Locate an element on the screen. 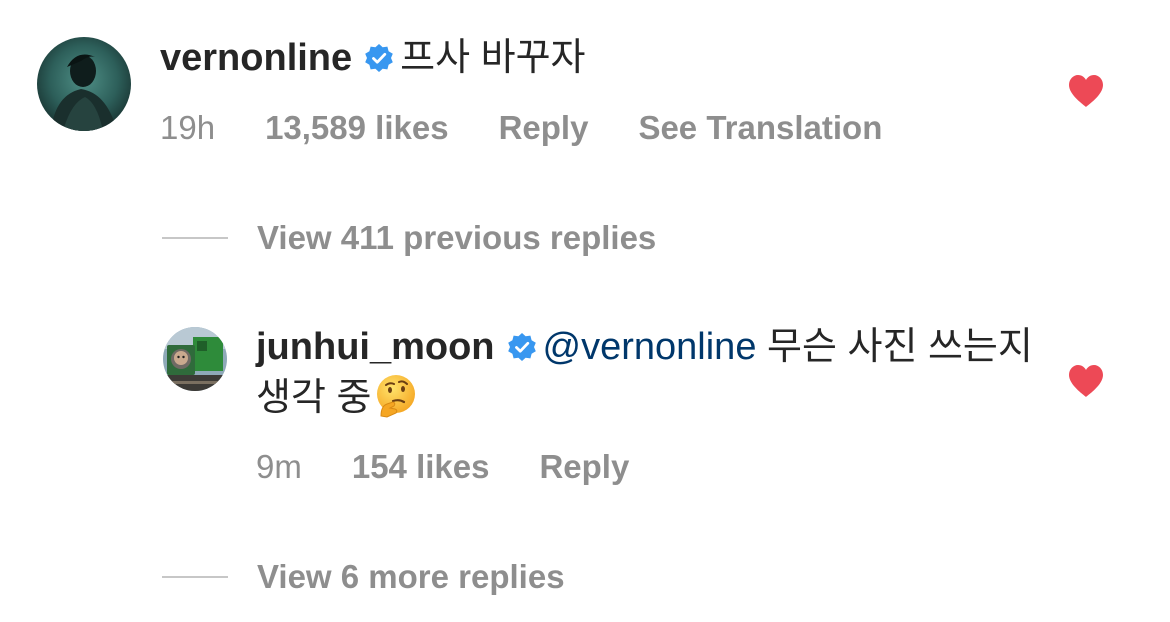 The image size is (1170, 622). view-previous-replies-label: View 411 previous replies is located at coordinates (457, 237).